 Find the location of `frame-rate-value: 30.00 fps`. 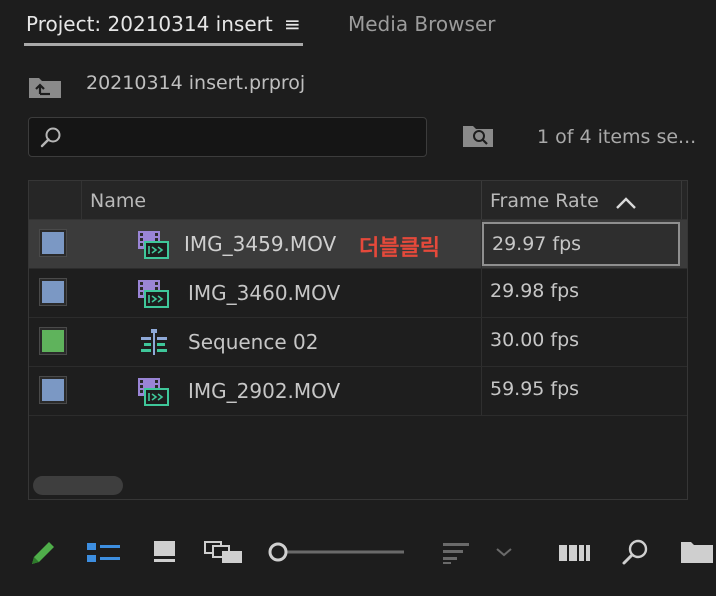

frame-rate-value: 30.00 fps is located at coordinates (535, 340).